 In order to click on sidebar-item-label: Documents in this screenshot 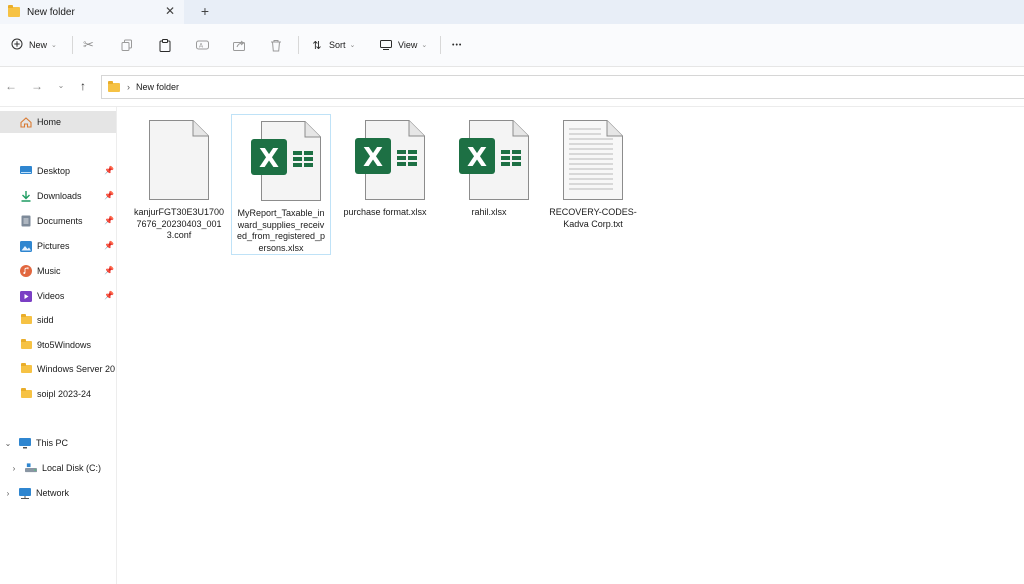, I will do `click(60, 221)`.